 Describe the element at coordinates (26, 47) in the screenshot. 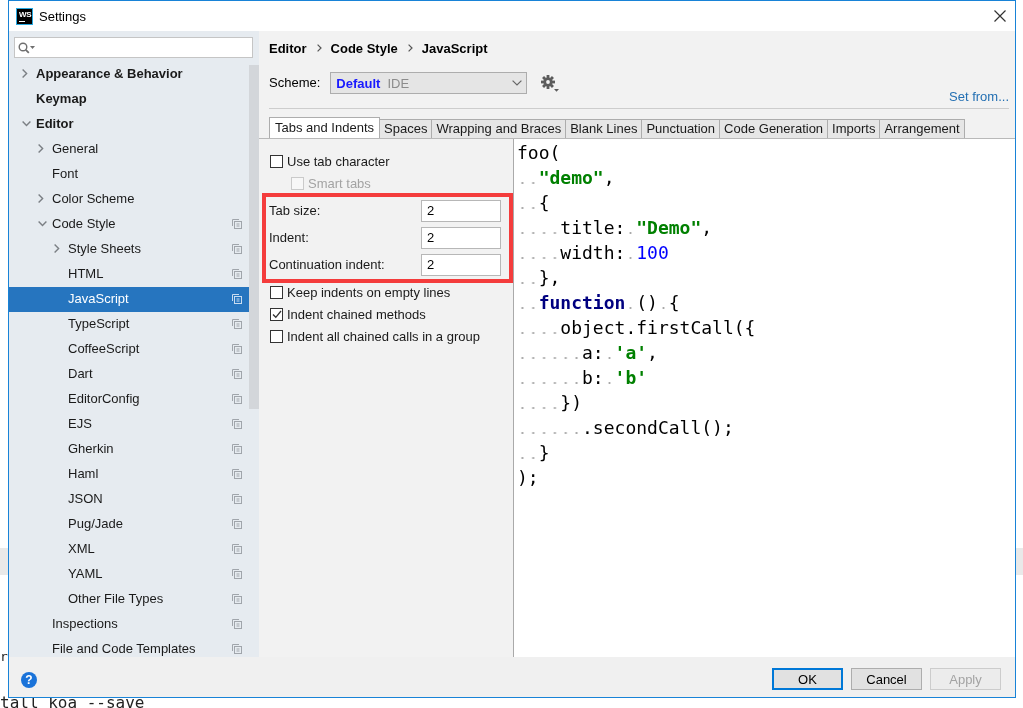

I see `search-icon` at that location.